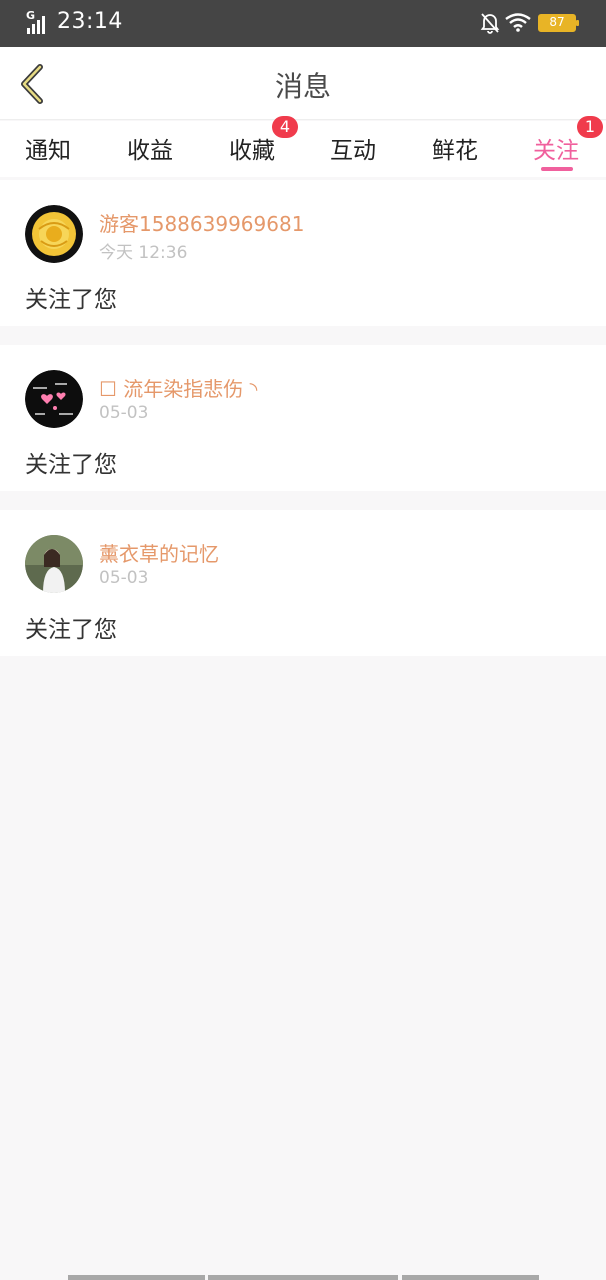 Image resolution: width=606 pixels, height=1280 pixels. What do you see at coordinates (252, 148) in the screenshot?
I see `tab-favorites: 收藏` at bounding box center [252, 148].